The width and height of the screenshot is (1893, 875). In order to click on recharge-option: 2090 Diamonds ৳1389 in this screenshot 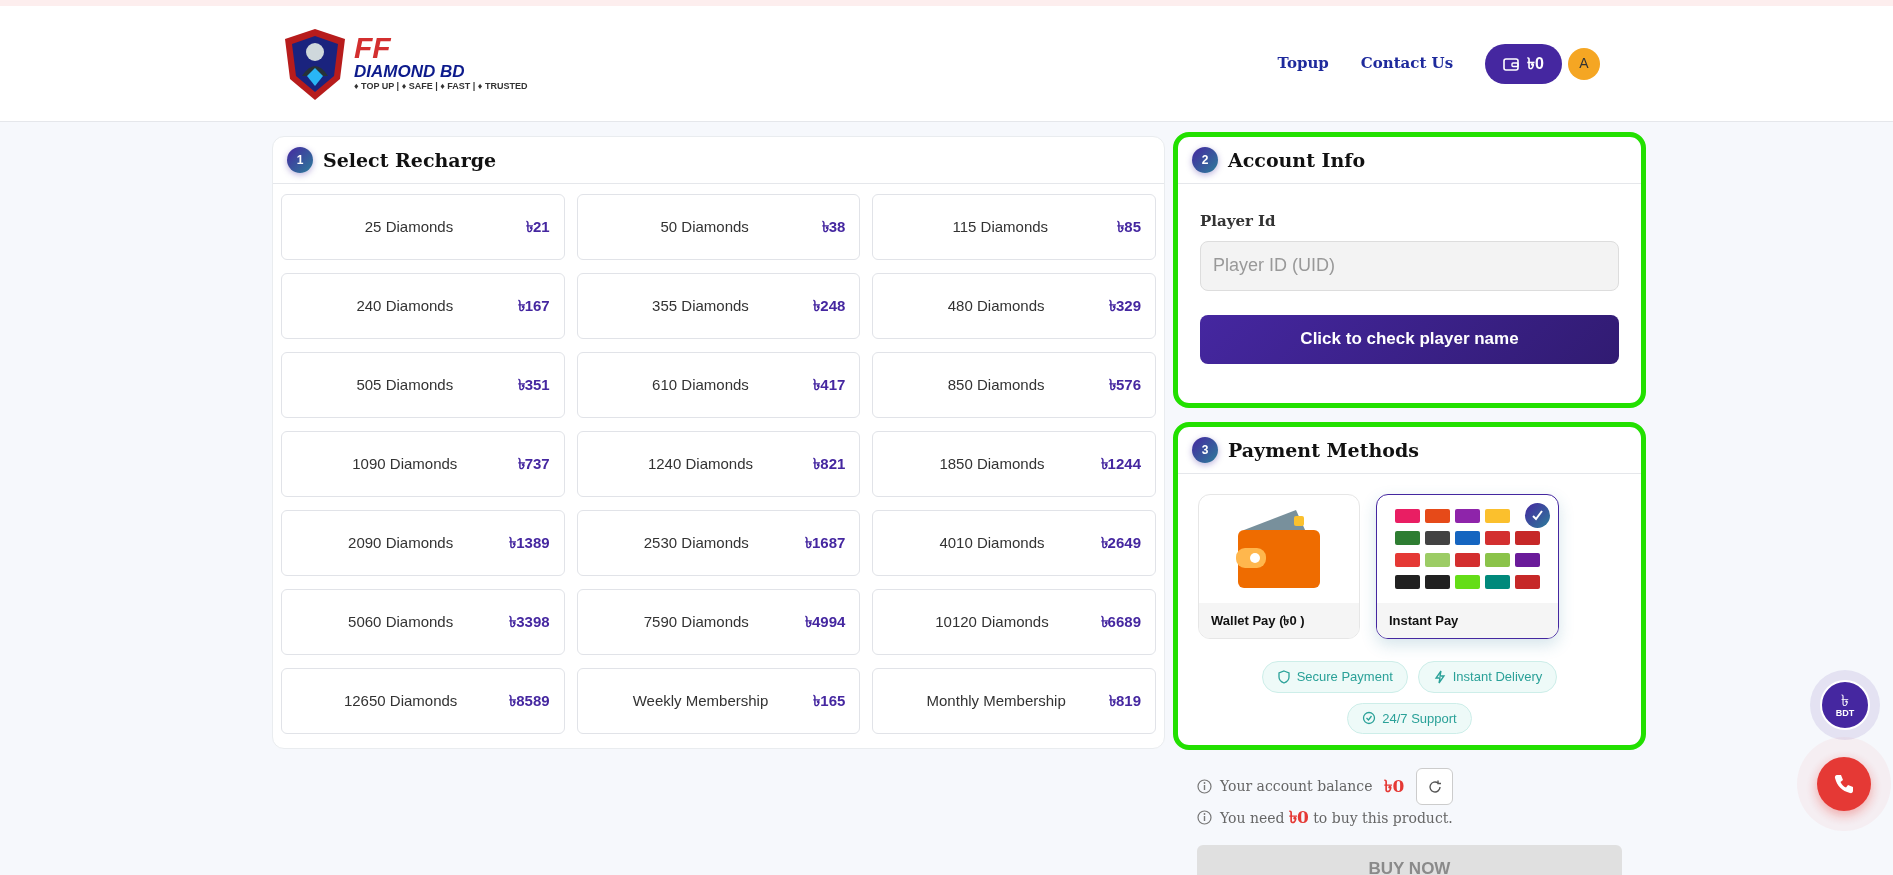, I will do `click(423, 543)`.